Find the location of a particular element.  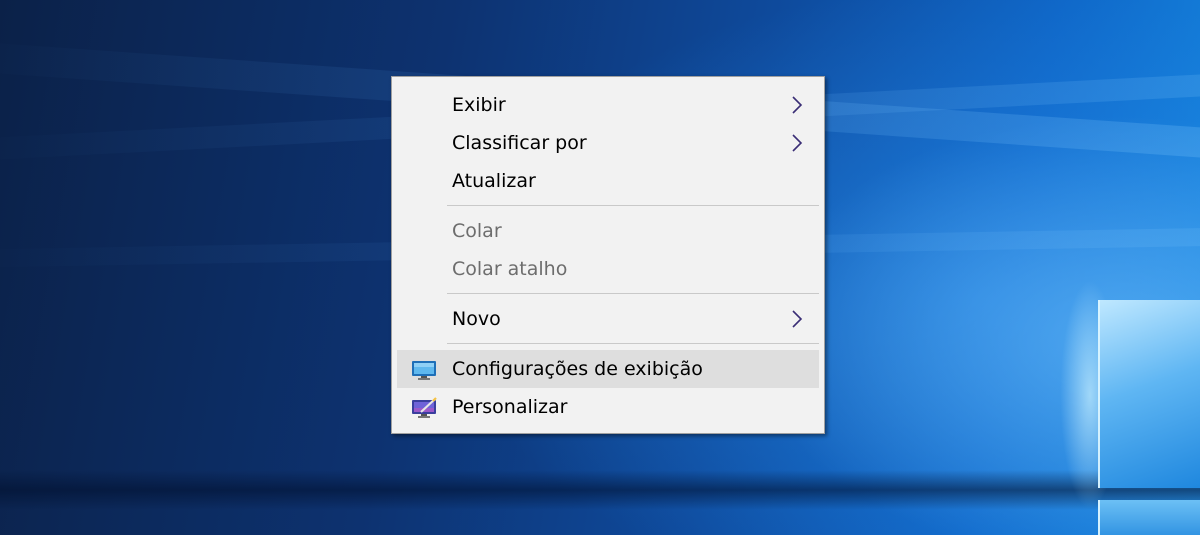

menu-item-label: Atualizar is located at coordinates (494, 181).